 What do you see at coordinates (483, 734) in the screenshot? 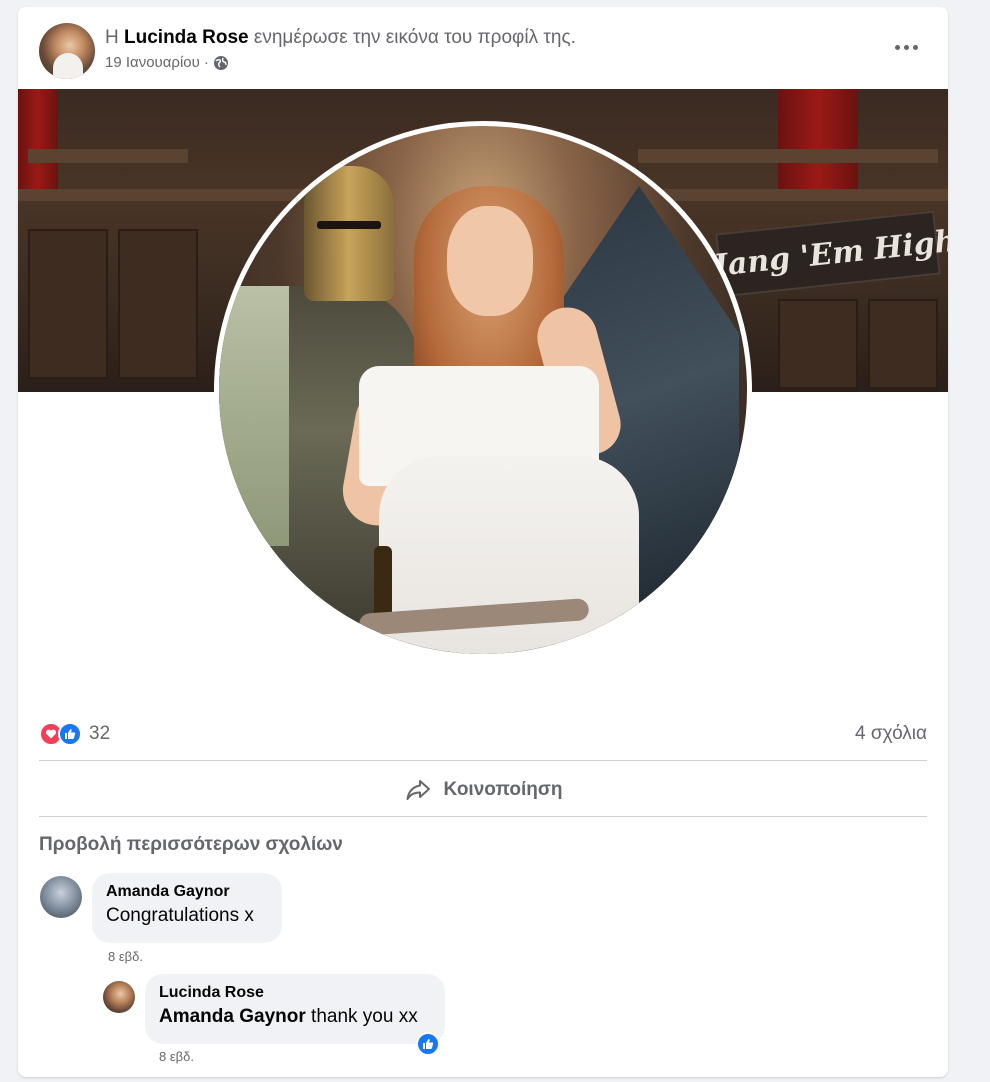
I see `post-stats: 32 4 σχόλια` at bounding box center [483, 734].